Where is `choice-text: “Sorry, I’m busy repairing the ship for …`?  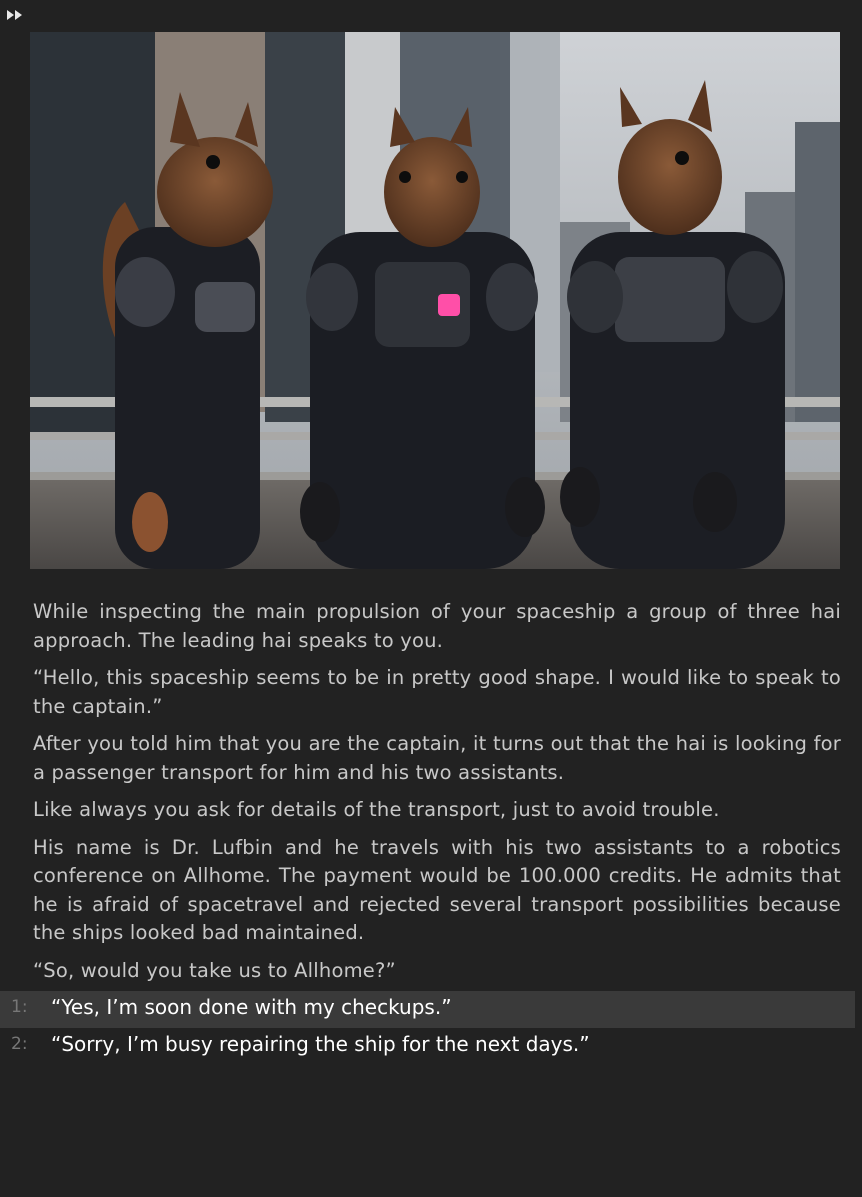 choice-text: “Sorry, I’m busy repairing the ship for … is located at coordinates (320, 1044).